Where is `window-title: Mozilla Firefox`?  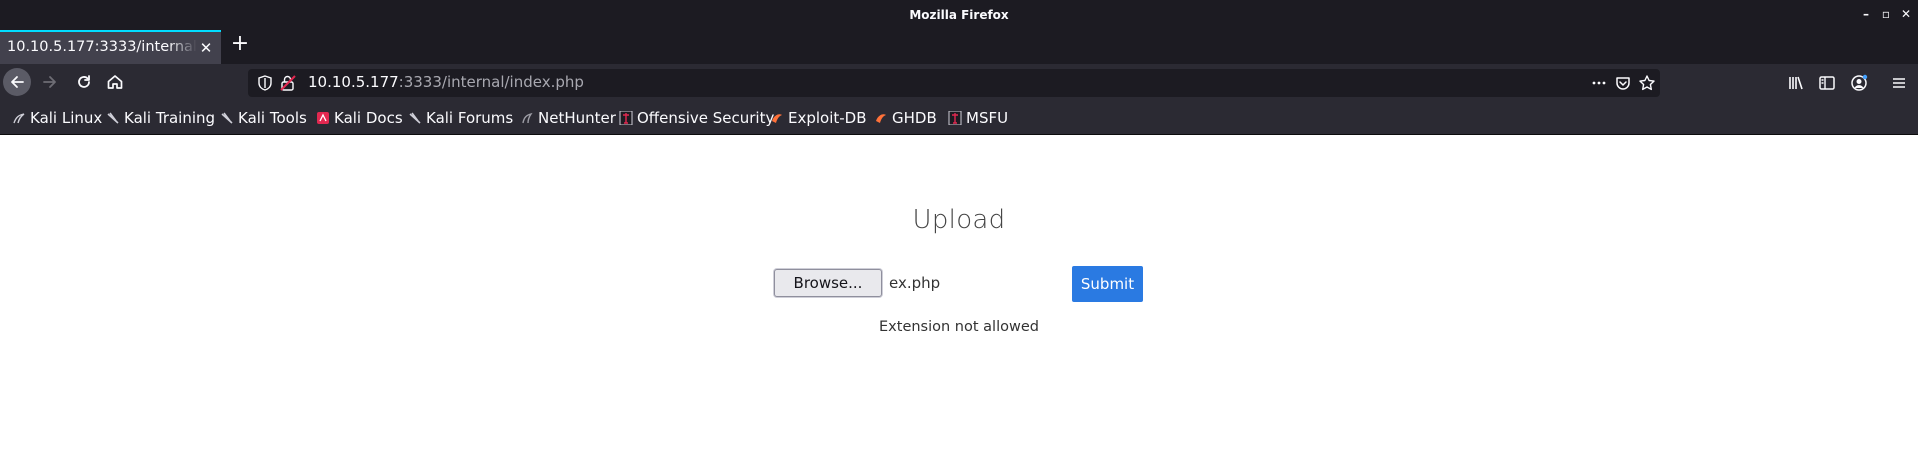 window-title: Mozilla Firefox is located at coordinates (959, 15).